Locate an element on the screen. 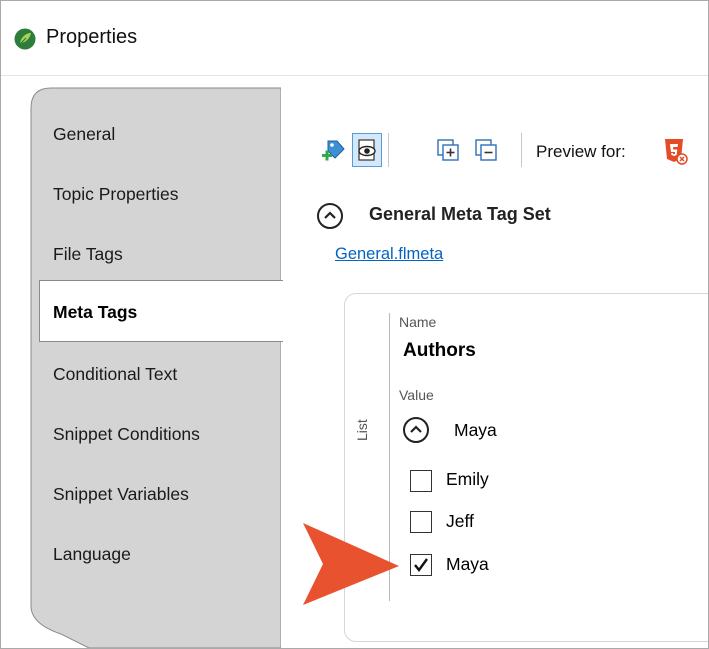 The image size is (709, 649). collapse-all-button is located at coordinates (487, 150).